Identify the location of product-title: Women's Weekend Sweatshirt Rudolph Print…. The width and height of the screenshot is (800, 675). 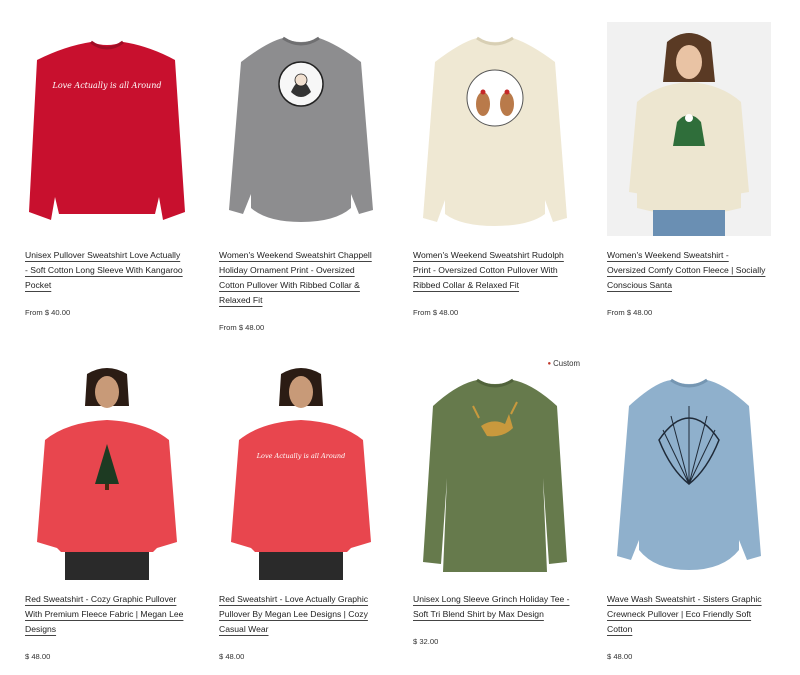
(493, 270).